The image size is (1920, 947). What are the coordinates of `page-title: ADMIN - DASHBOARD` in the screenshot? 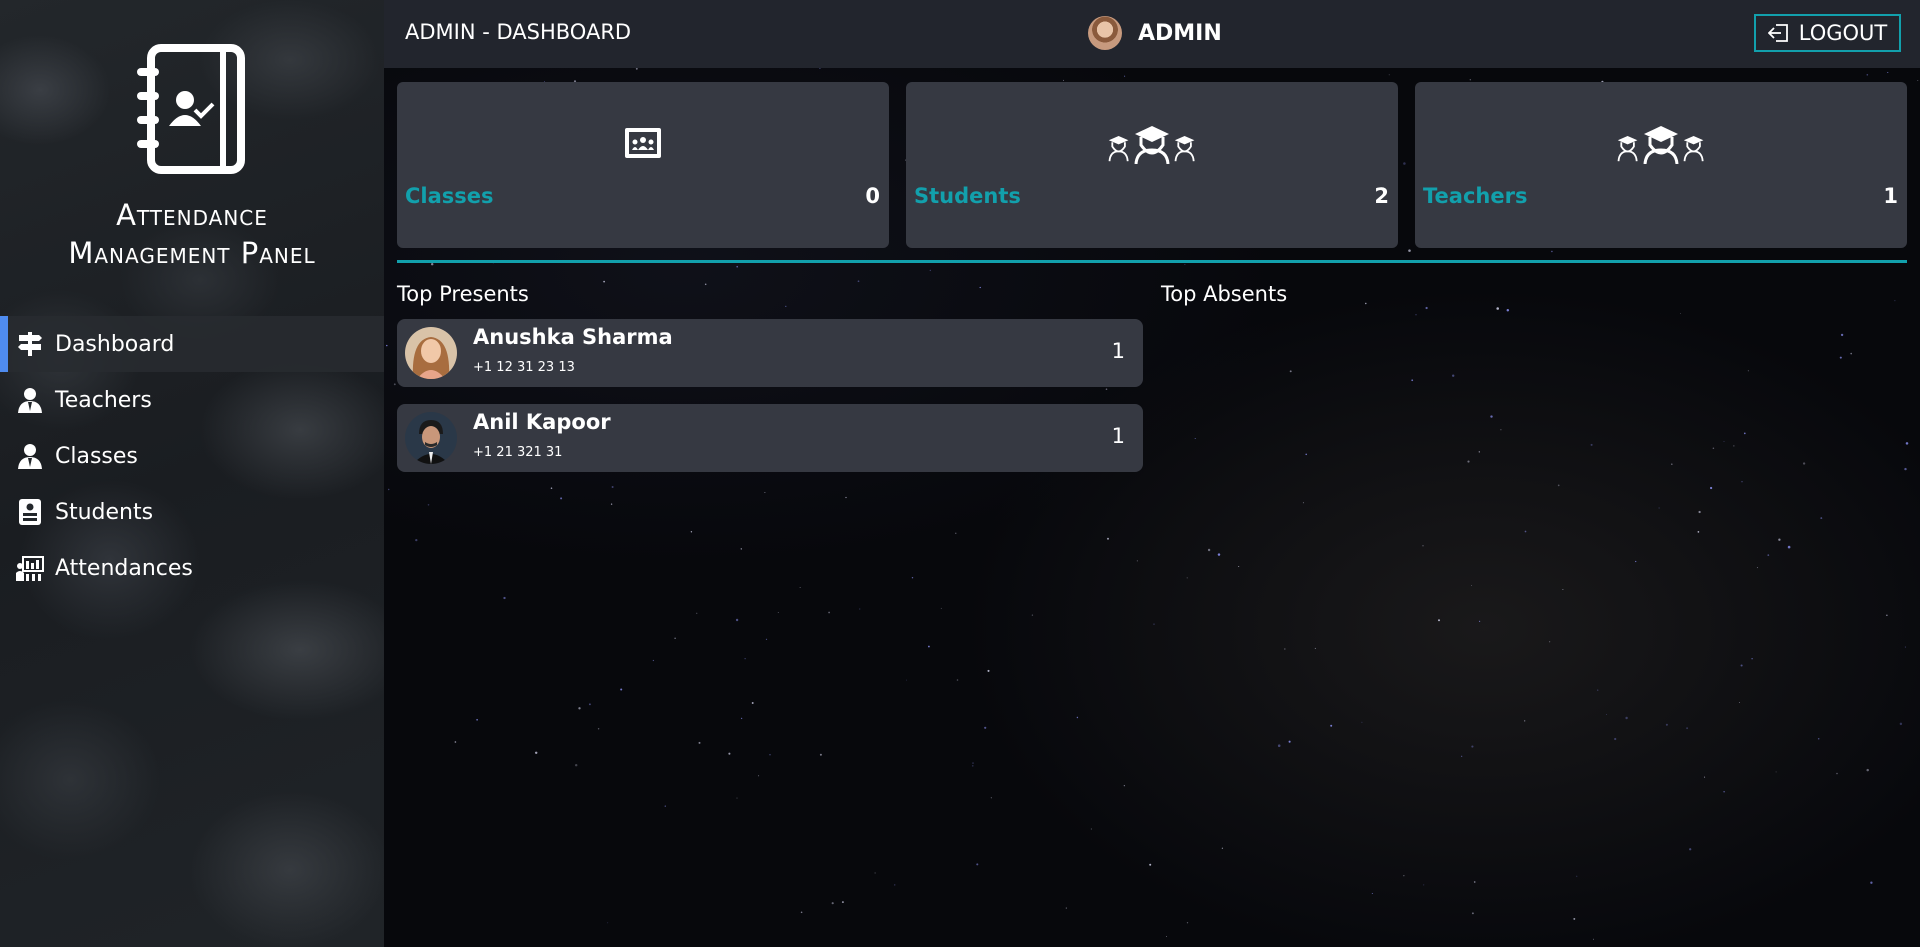 It's located at (518, 32).